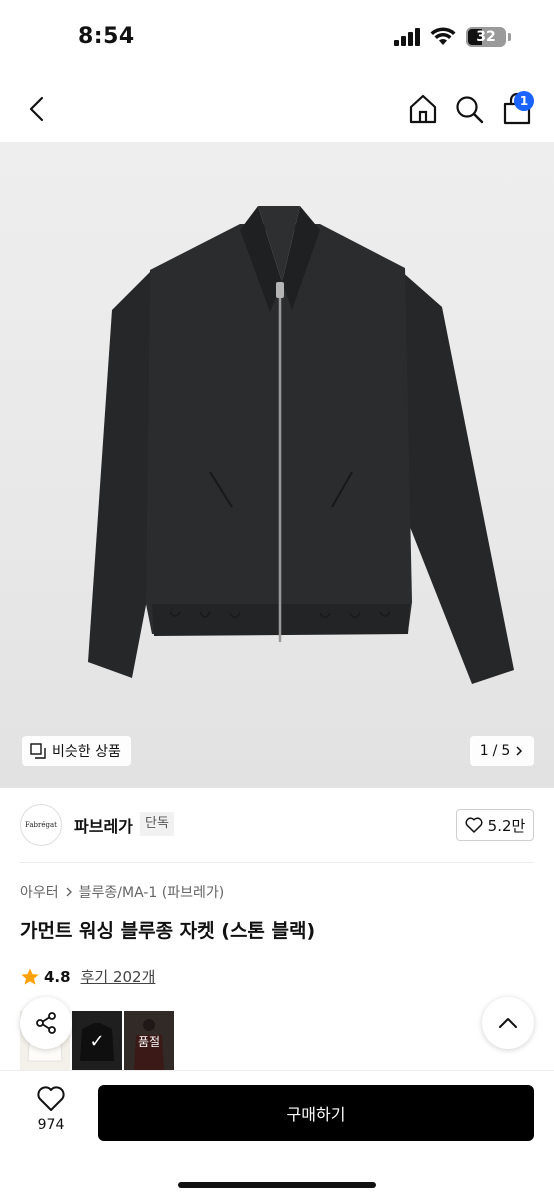  Describe the element at coordinates (30, 976) in the screenshot. I see `star-icon` at that location.